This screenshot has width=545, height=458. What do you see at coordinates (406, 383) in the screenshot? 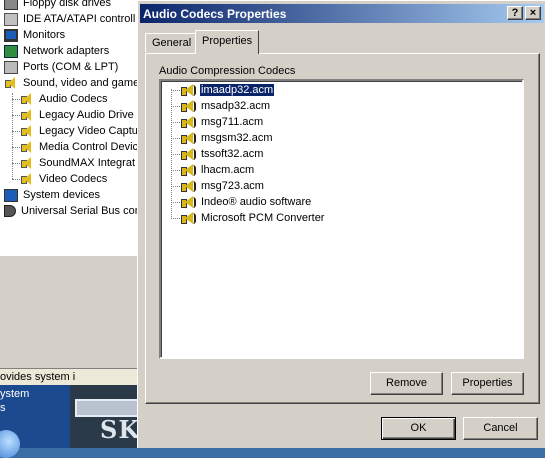
I see `remove-button: Remove` at bounding box center [406, 383].